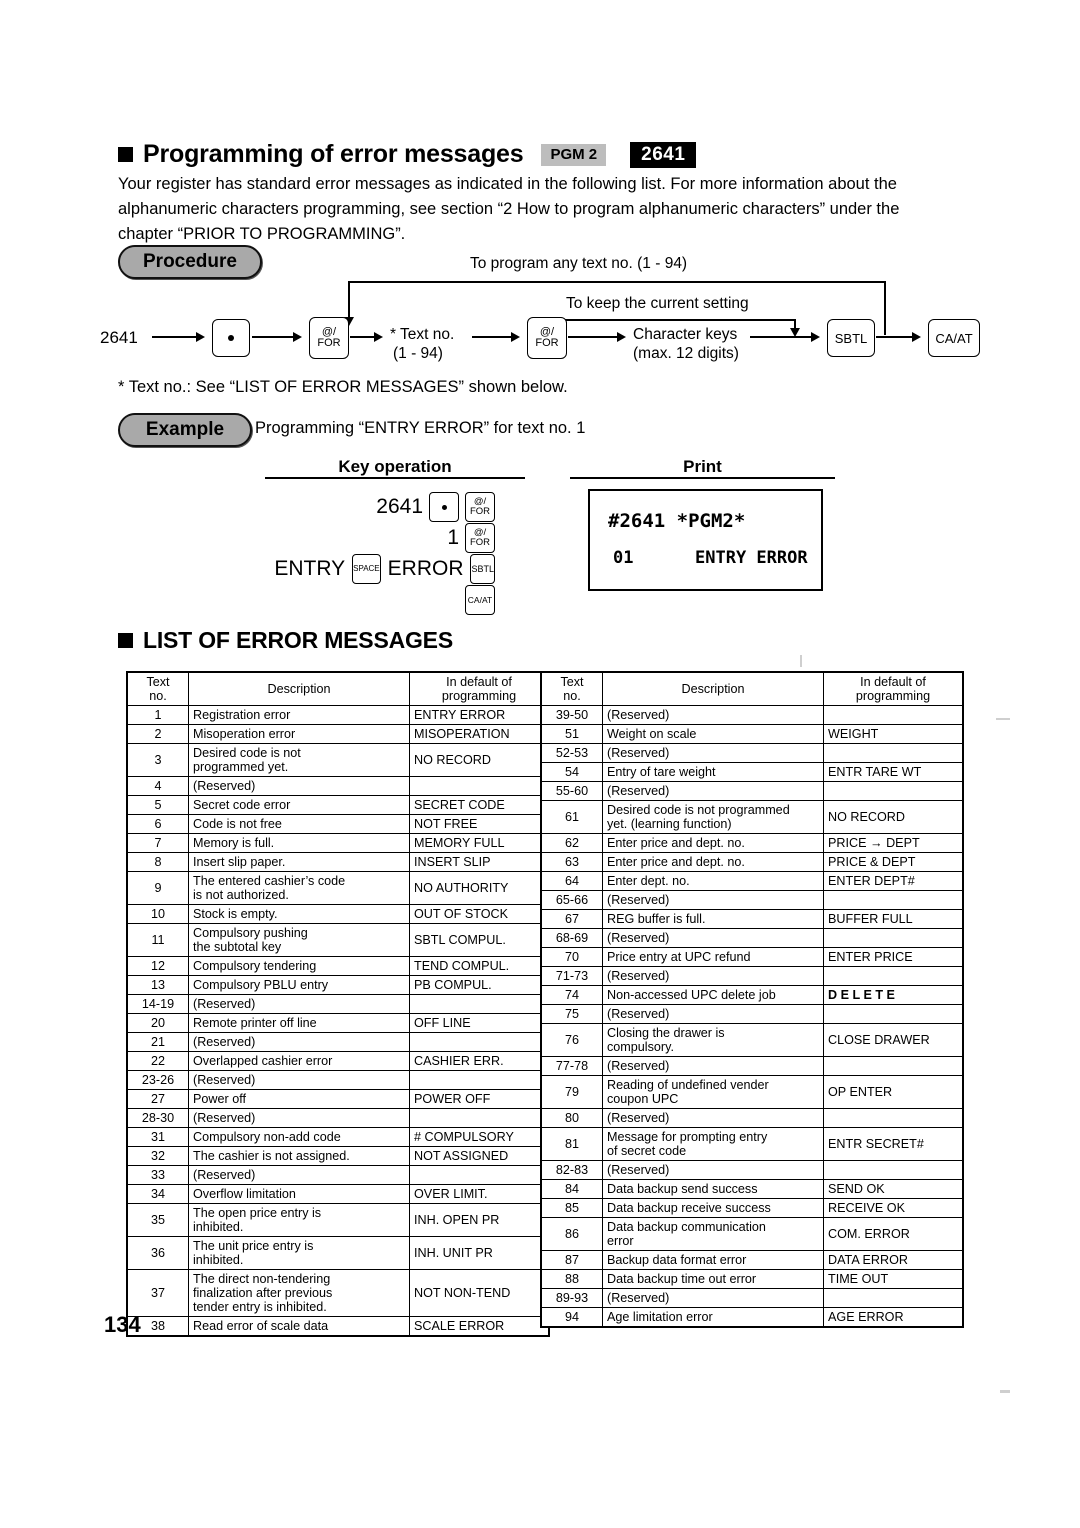  I want to click on example-description: Programming “ENTRY ERROR” for text no. 1, so click(420, 428).